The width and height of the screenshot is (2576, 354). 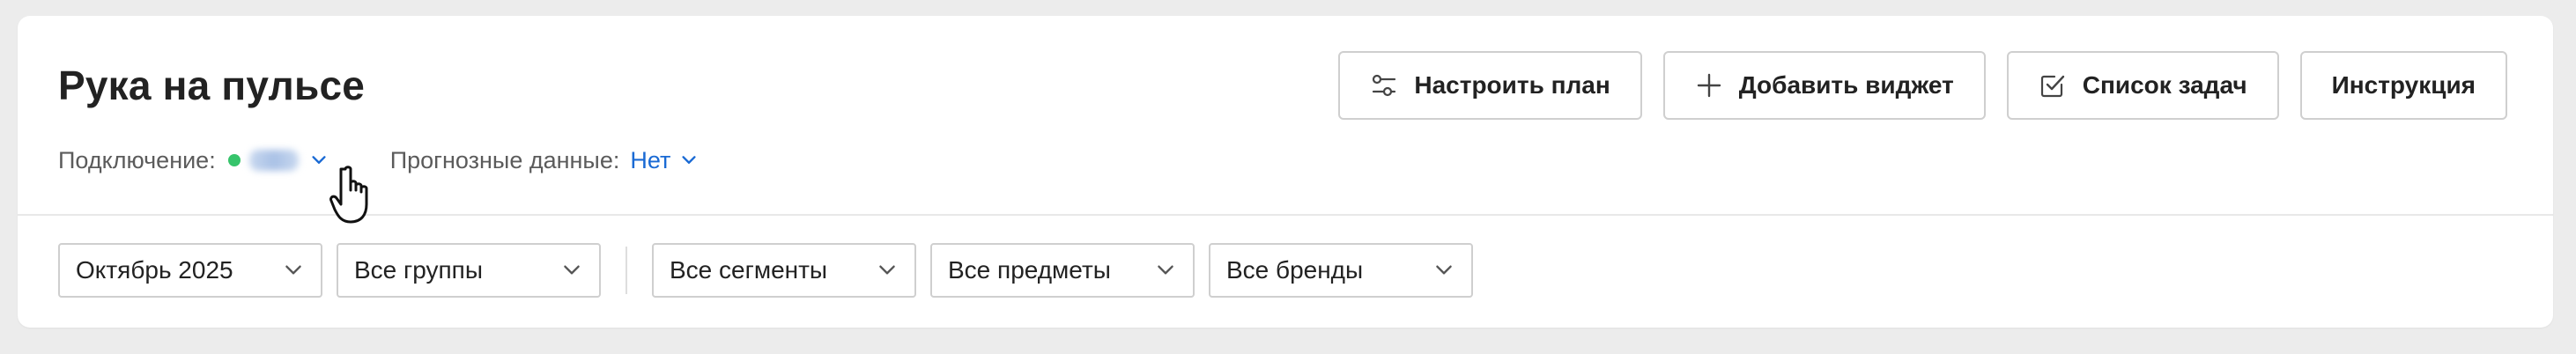 I want to click on configure-plan-button: Настроить план, so click(x=1490, y=85).